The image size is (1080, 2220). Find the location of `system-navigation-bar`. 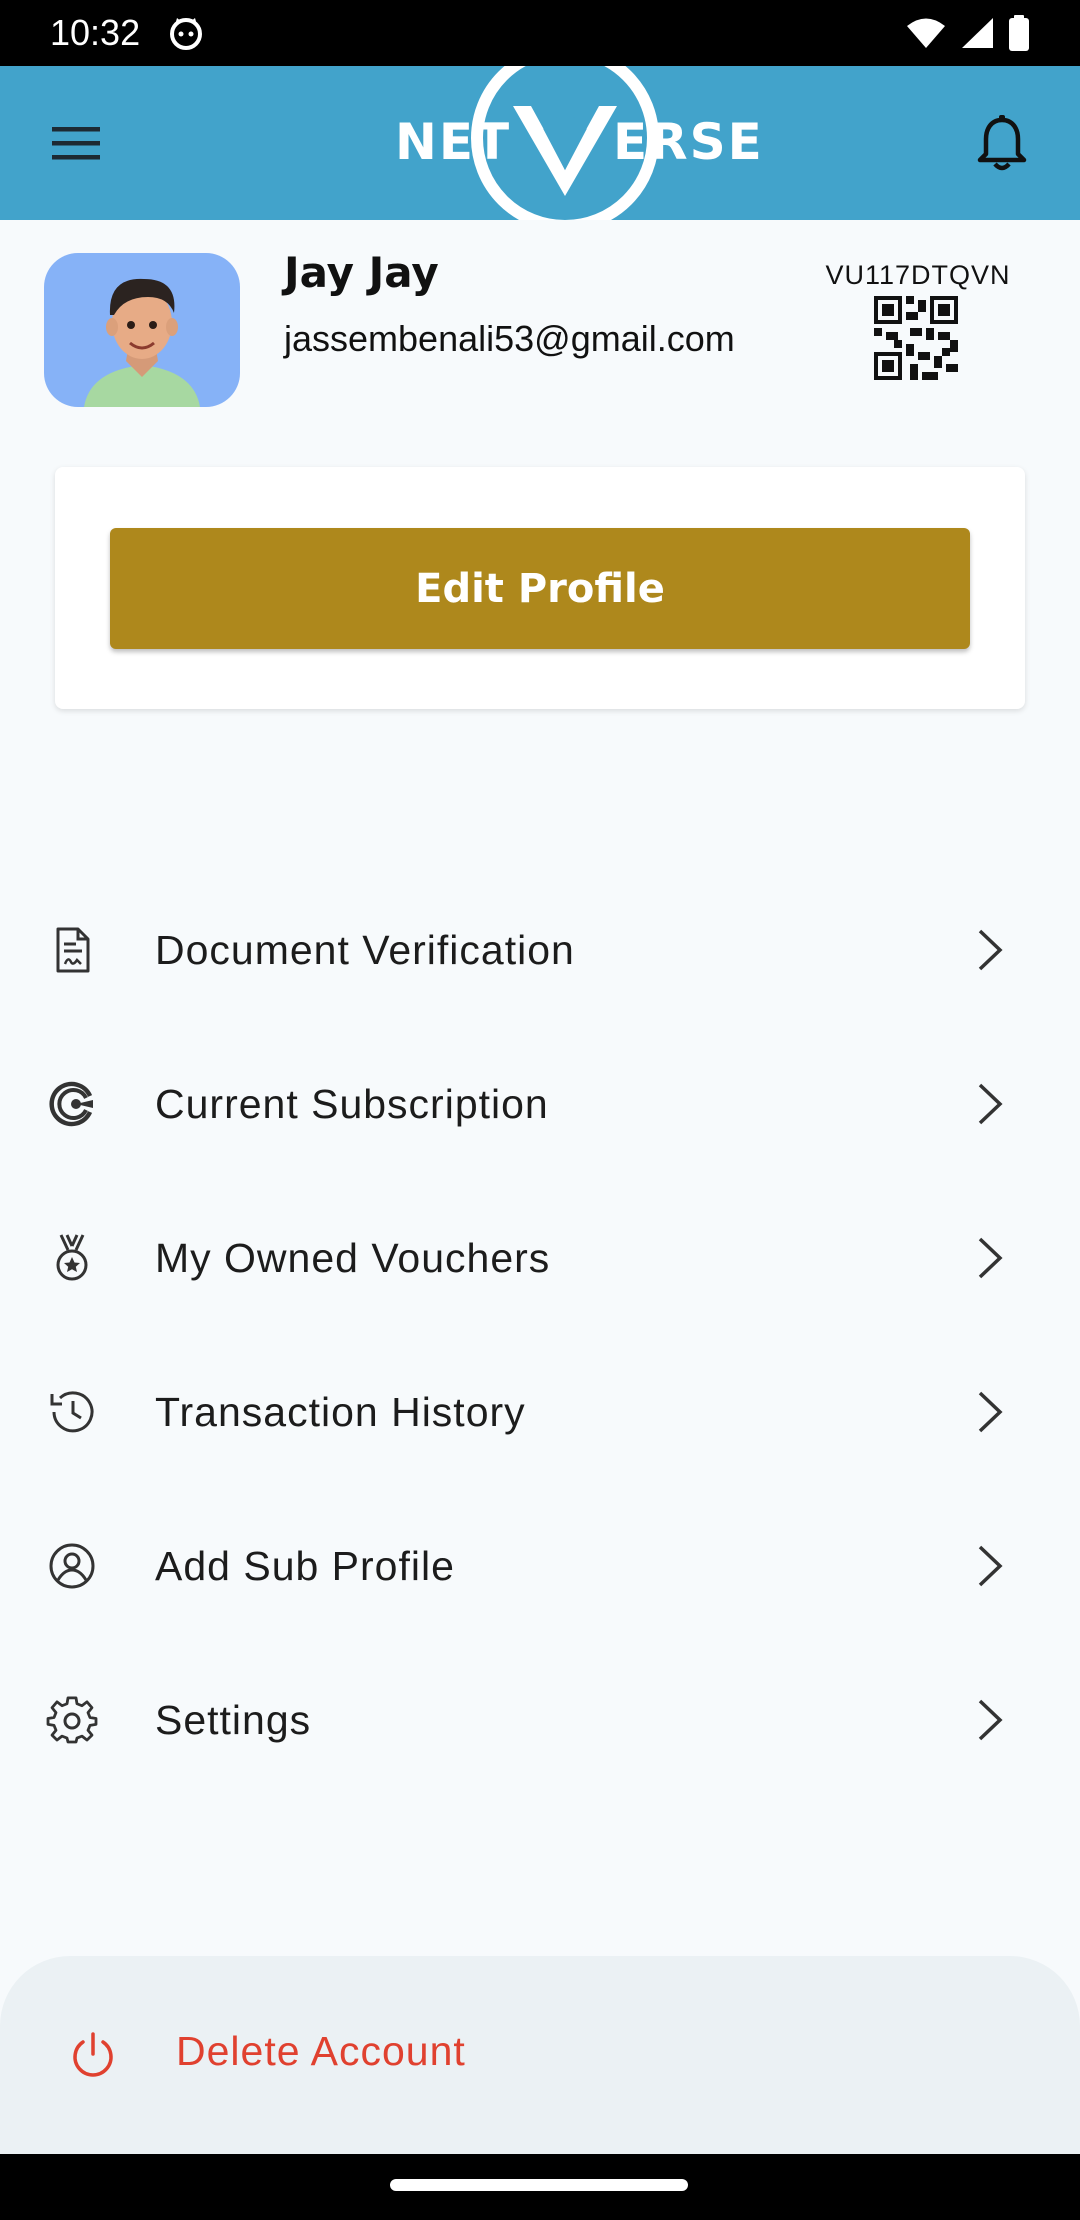

system-navigation-bar is located at coordinates (540, 2187).